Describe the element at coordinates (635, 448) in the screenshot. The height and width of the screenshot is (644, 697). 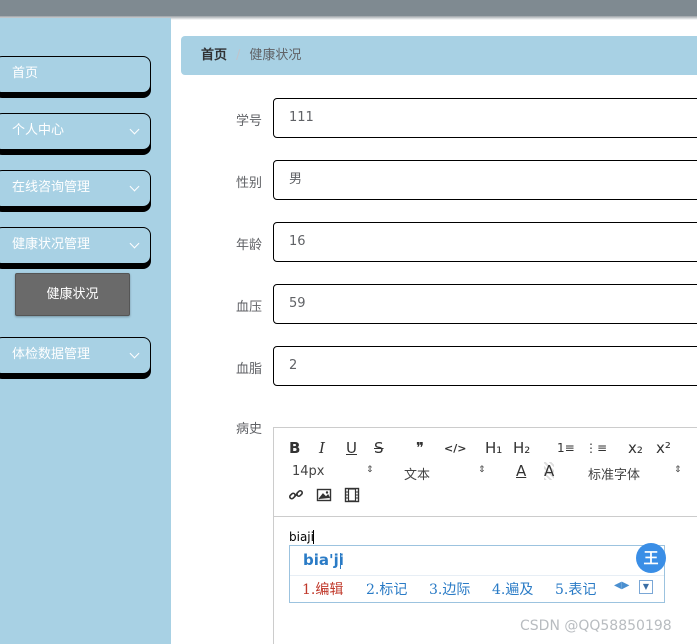
I see `subscript-button: x₂` at that location.